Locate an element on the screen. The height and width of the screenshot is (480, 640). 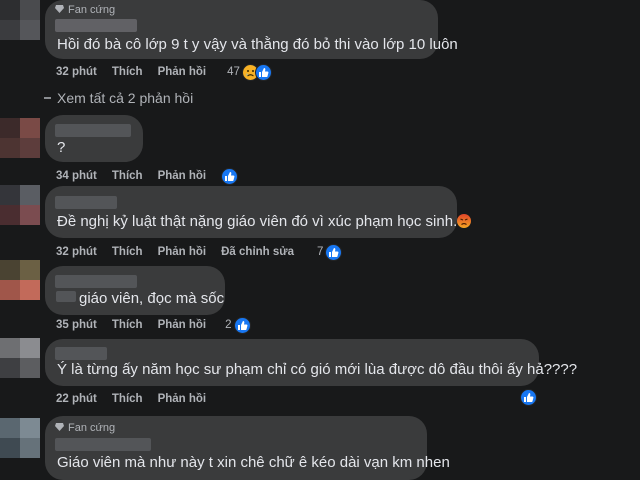
comment-actions: 35 phút Thích Phản hồi 2 is located at coordinates (161, 325).